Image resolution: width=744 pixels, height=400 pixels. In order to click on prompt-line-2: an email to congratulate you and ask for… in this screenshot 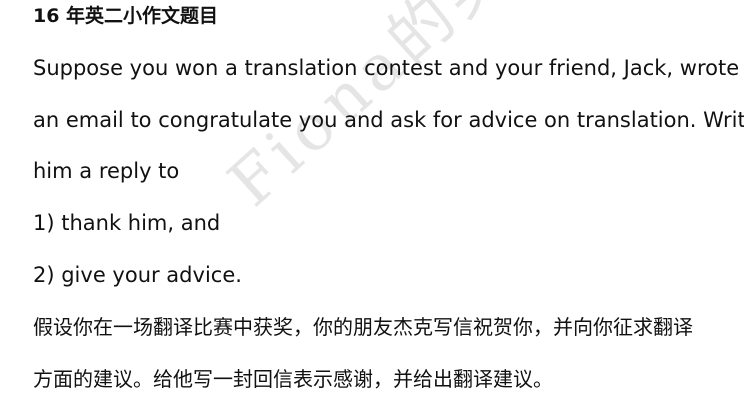, I will do `click(388, 120)`.